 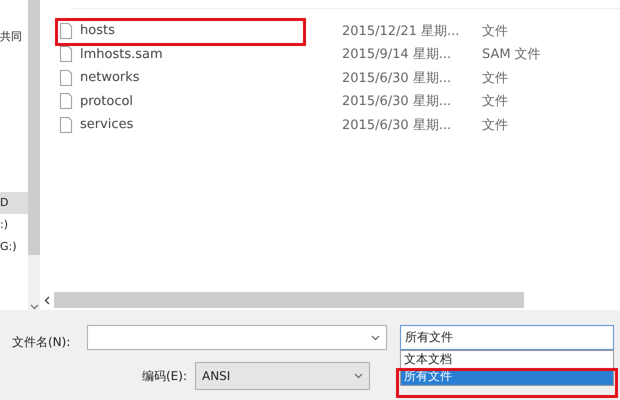 I want to click on vertical-scrollbar, so click(x=34, y=155).